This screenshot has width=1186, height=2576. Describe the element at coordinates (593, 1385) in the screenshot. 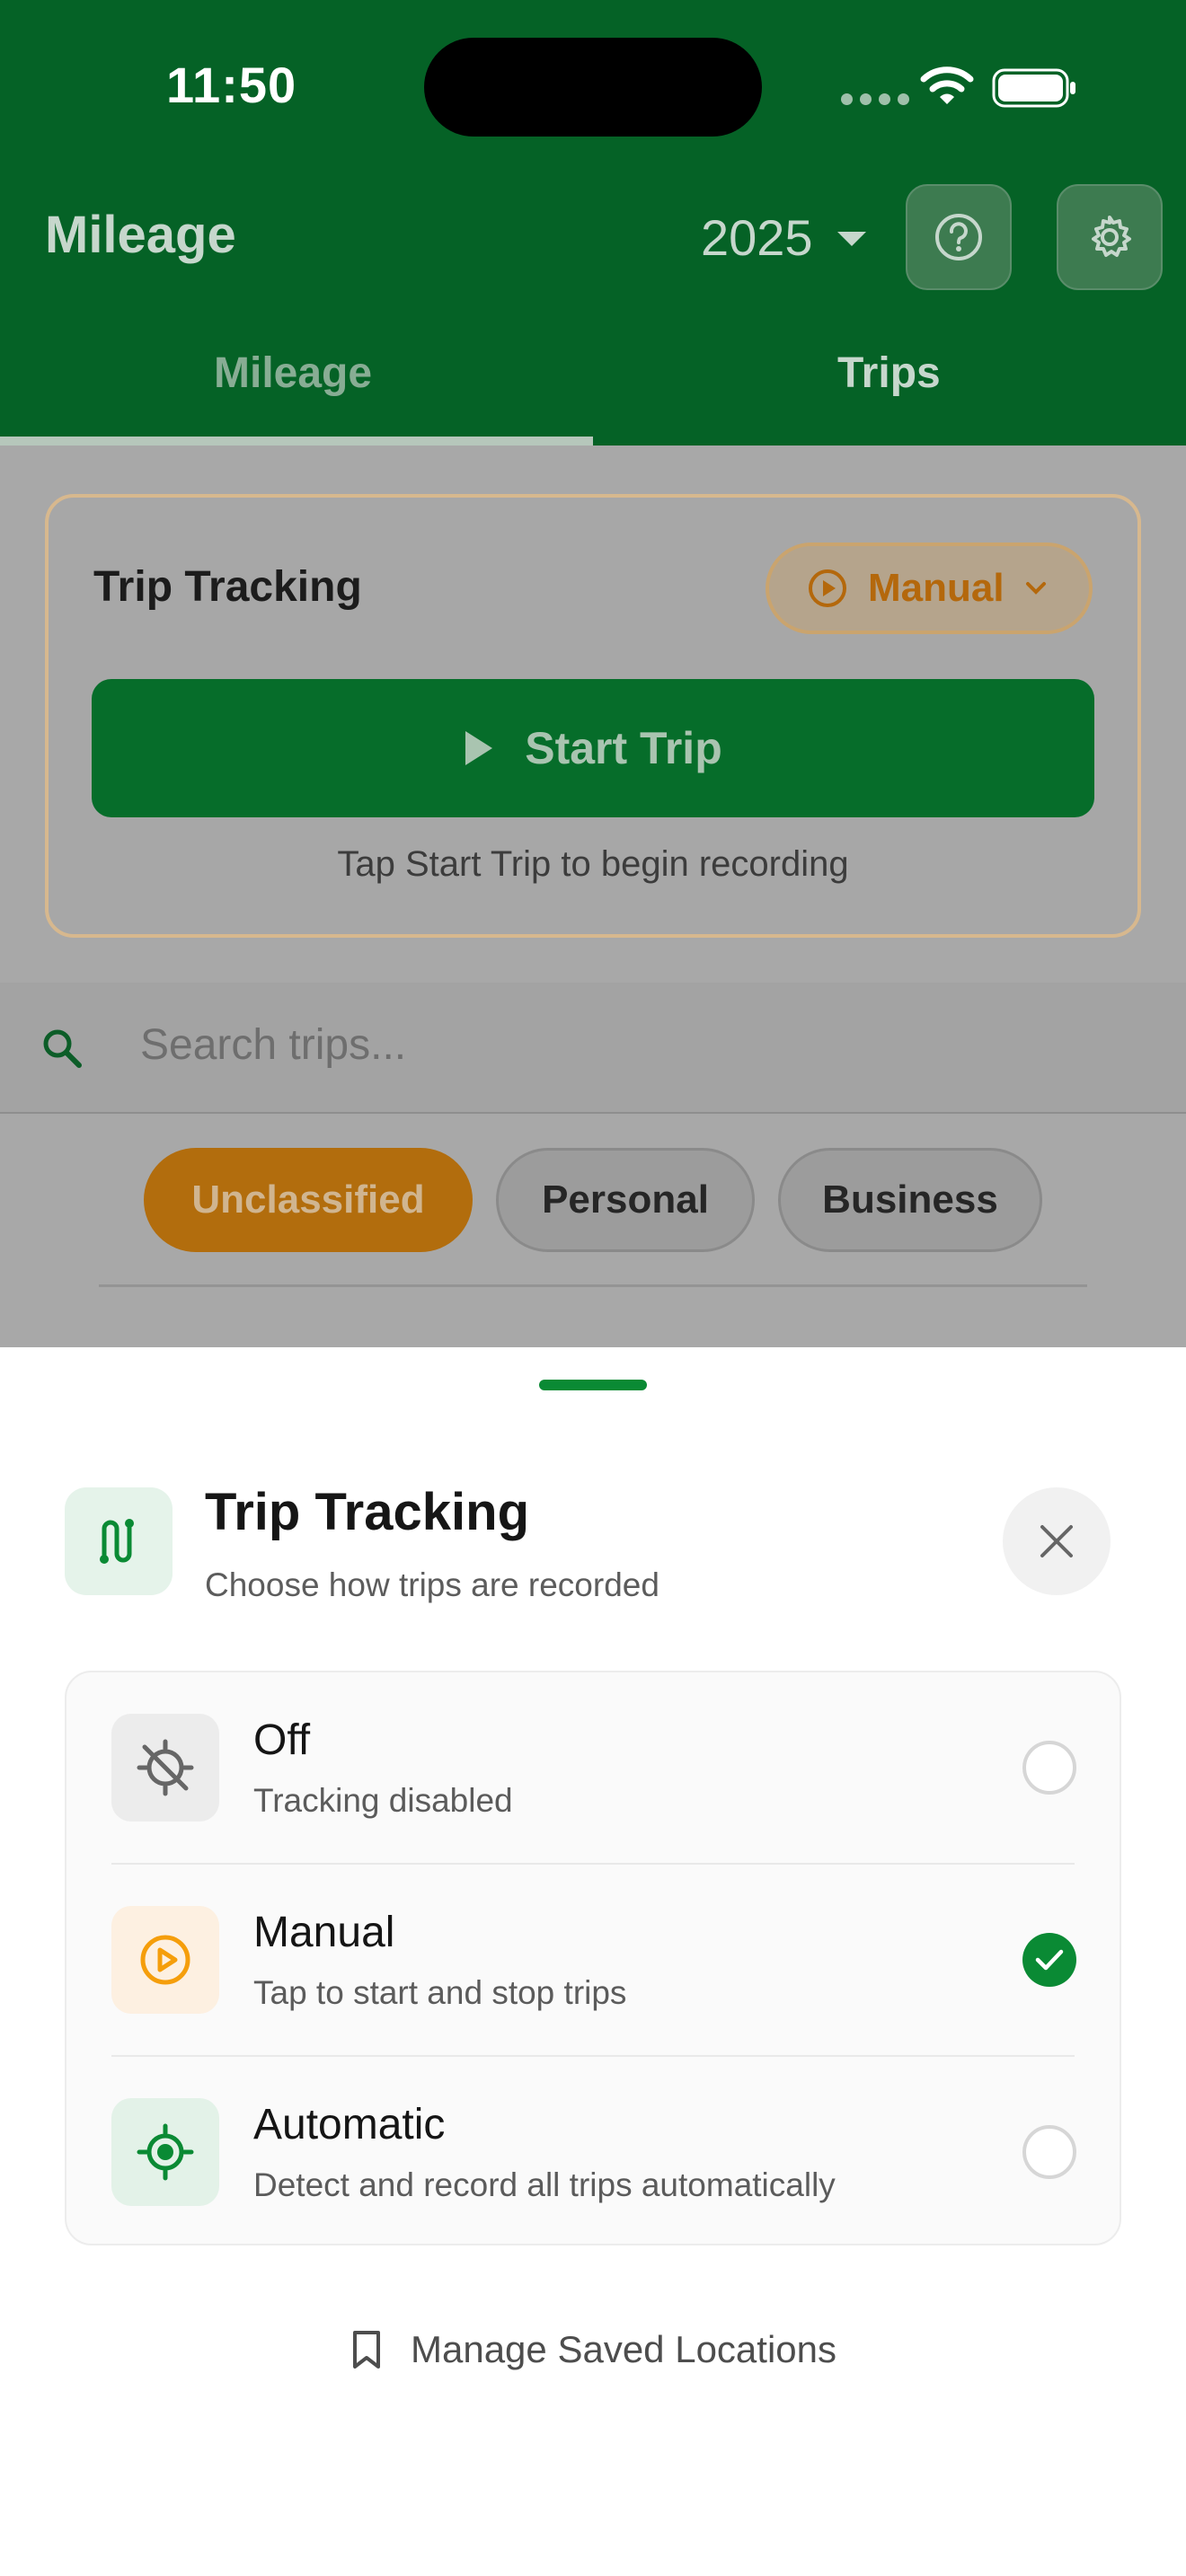

I see `sheet-drag-handle` at that location.